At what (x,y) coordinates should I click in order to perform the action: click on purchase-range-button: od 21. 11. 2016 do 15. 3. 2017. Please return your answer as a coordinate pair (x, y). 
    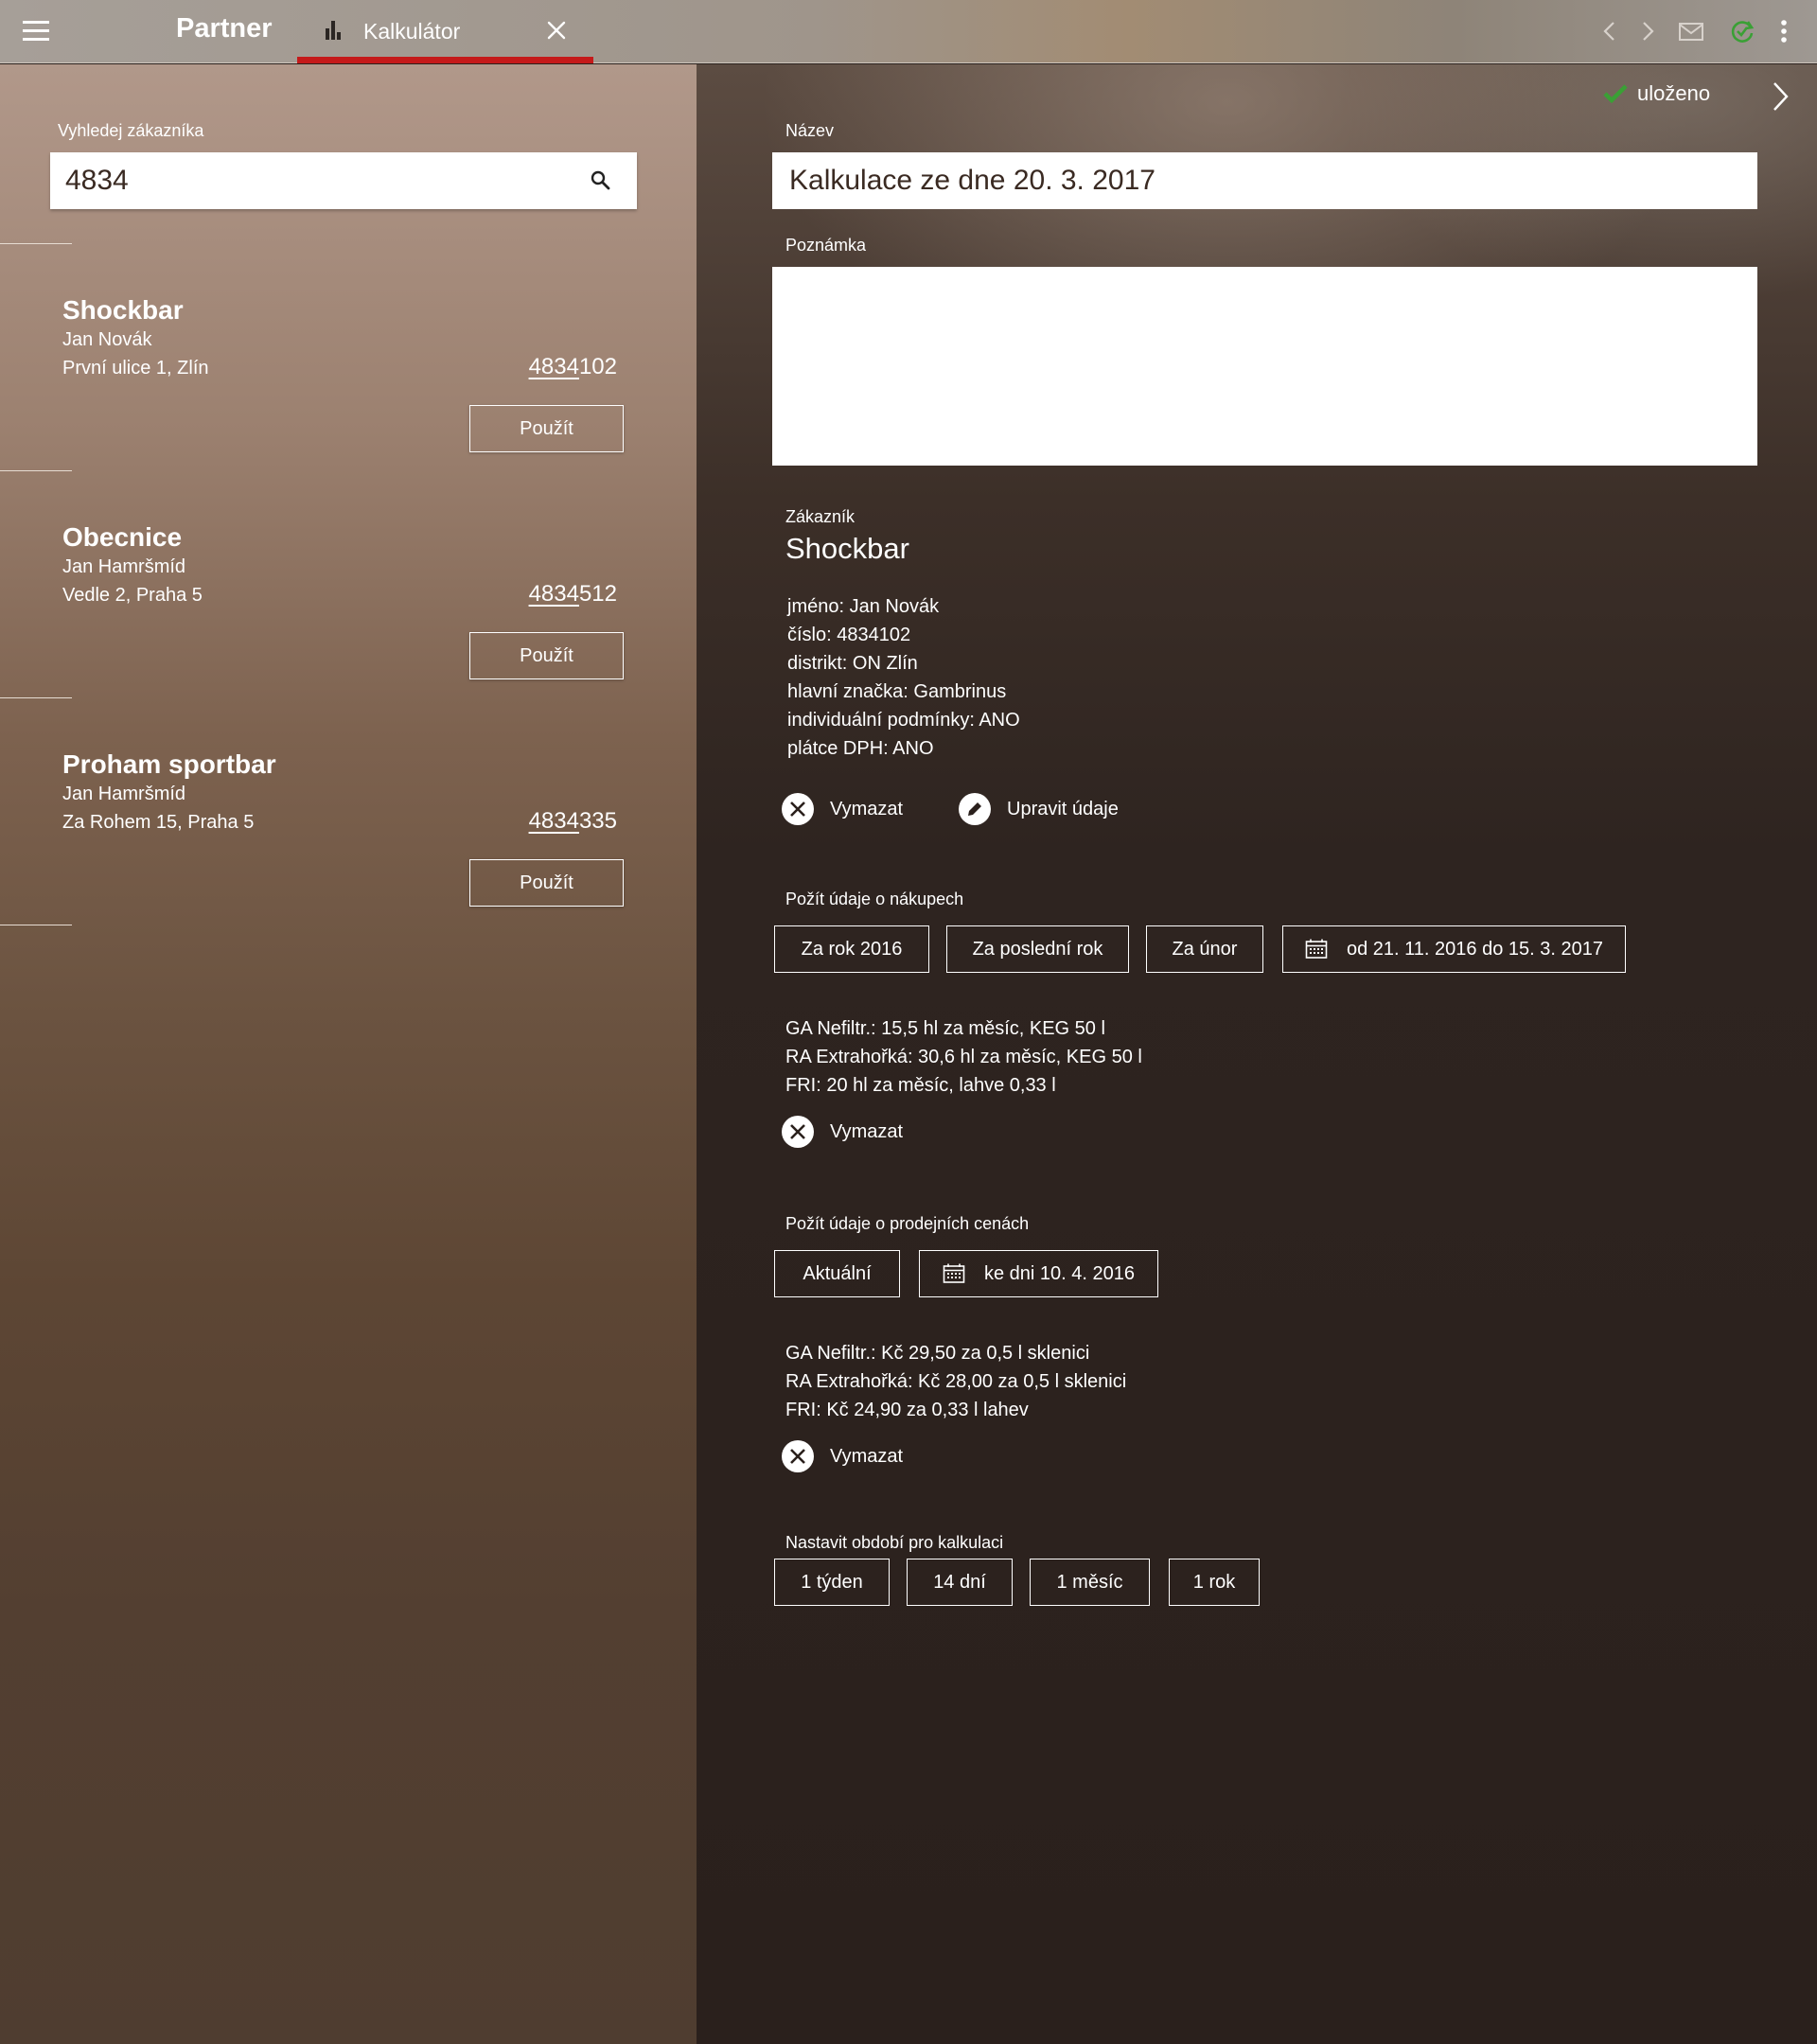
    Looking at the image, I should click on (1454, 949).